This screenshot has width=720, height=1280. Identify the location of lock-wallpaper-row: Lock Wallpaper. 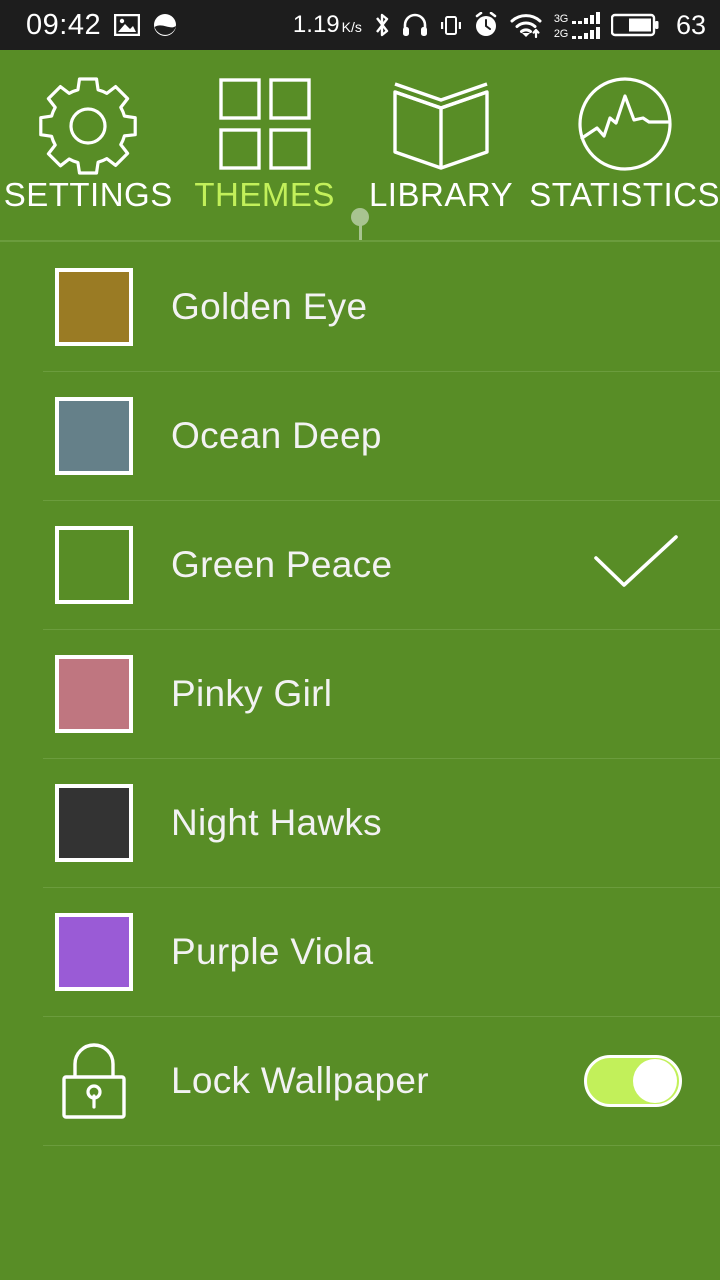
(360, 1080).